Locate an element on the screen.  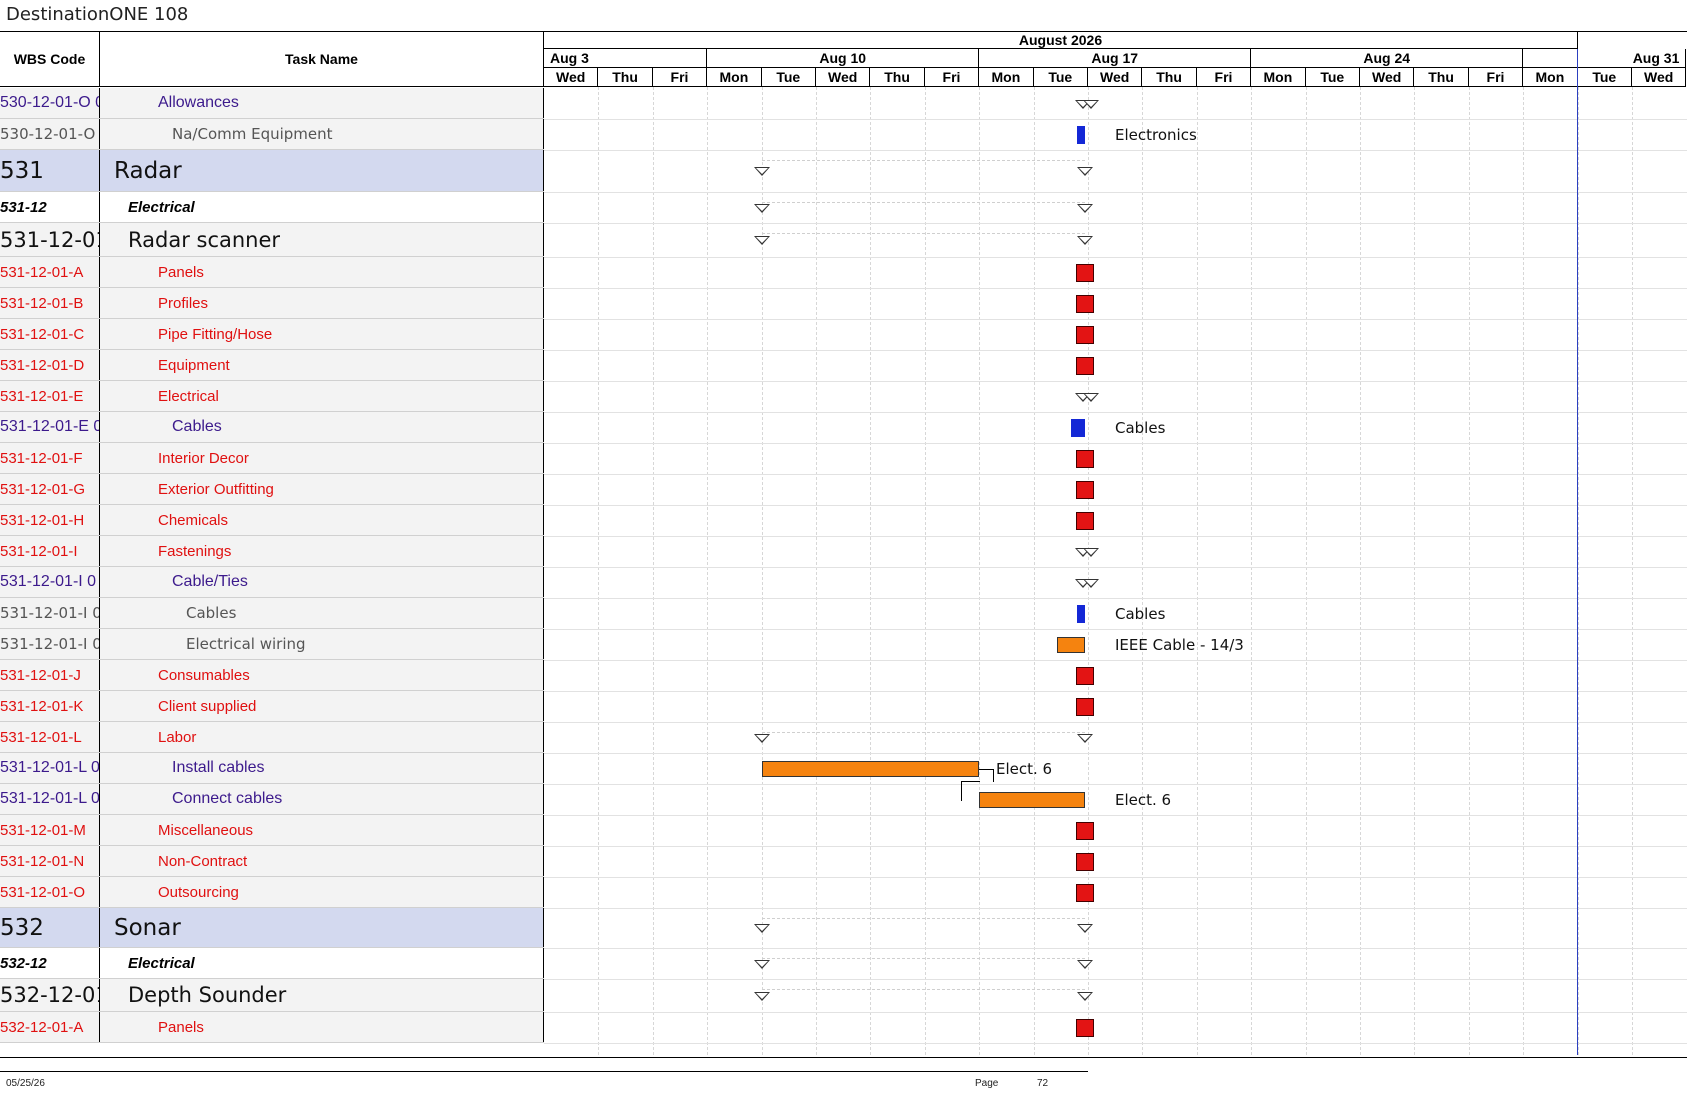
wbs-code: 531-12-01-D is located at coordinates (50, 365).